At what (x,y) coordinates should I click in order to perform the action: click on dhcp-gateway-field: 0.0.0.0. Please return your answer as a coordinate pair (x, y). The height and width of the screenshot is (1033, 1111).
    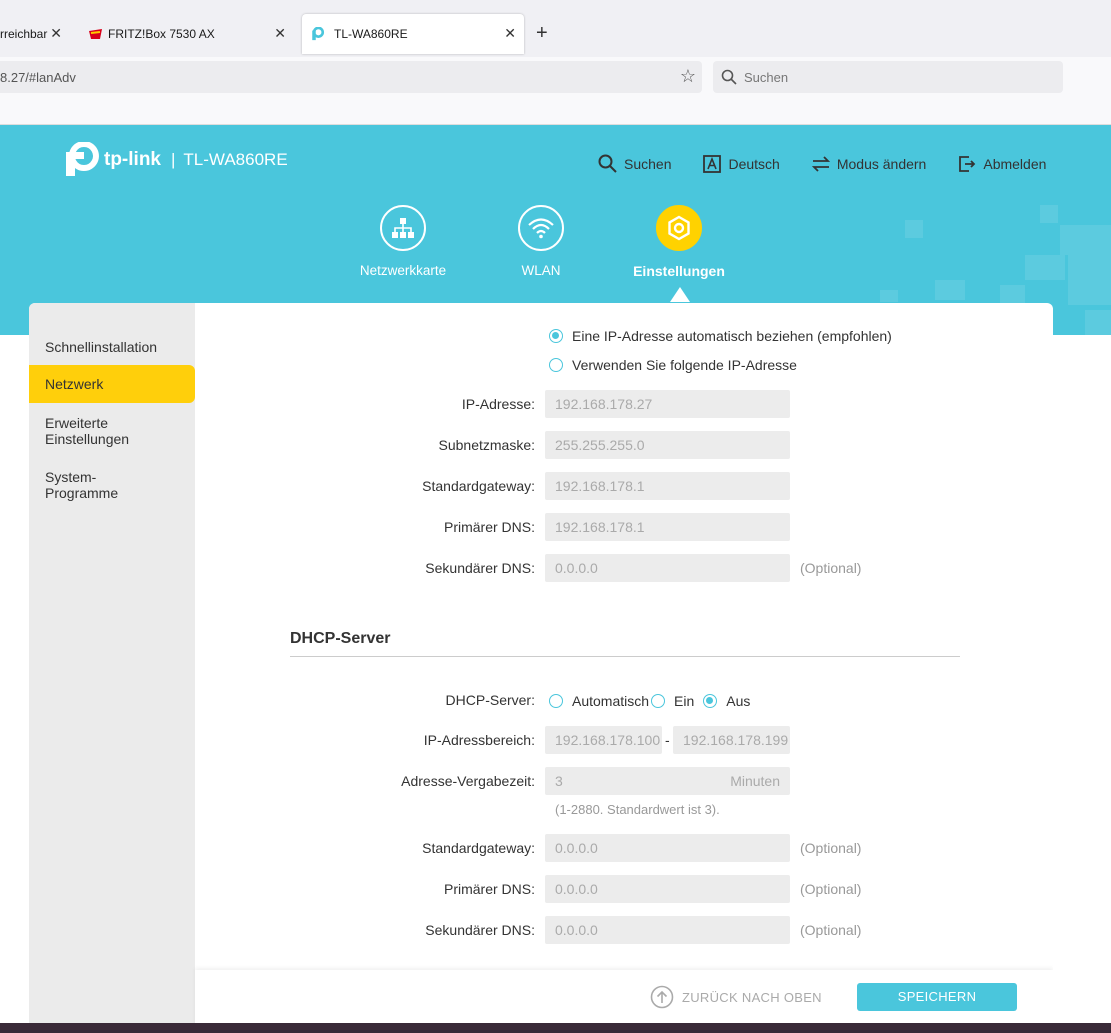
    Looking at the image, I should click on (667, 848).